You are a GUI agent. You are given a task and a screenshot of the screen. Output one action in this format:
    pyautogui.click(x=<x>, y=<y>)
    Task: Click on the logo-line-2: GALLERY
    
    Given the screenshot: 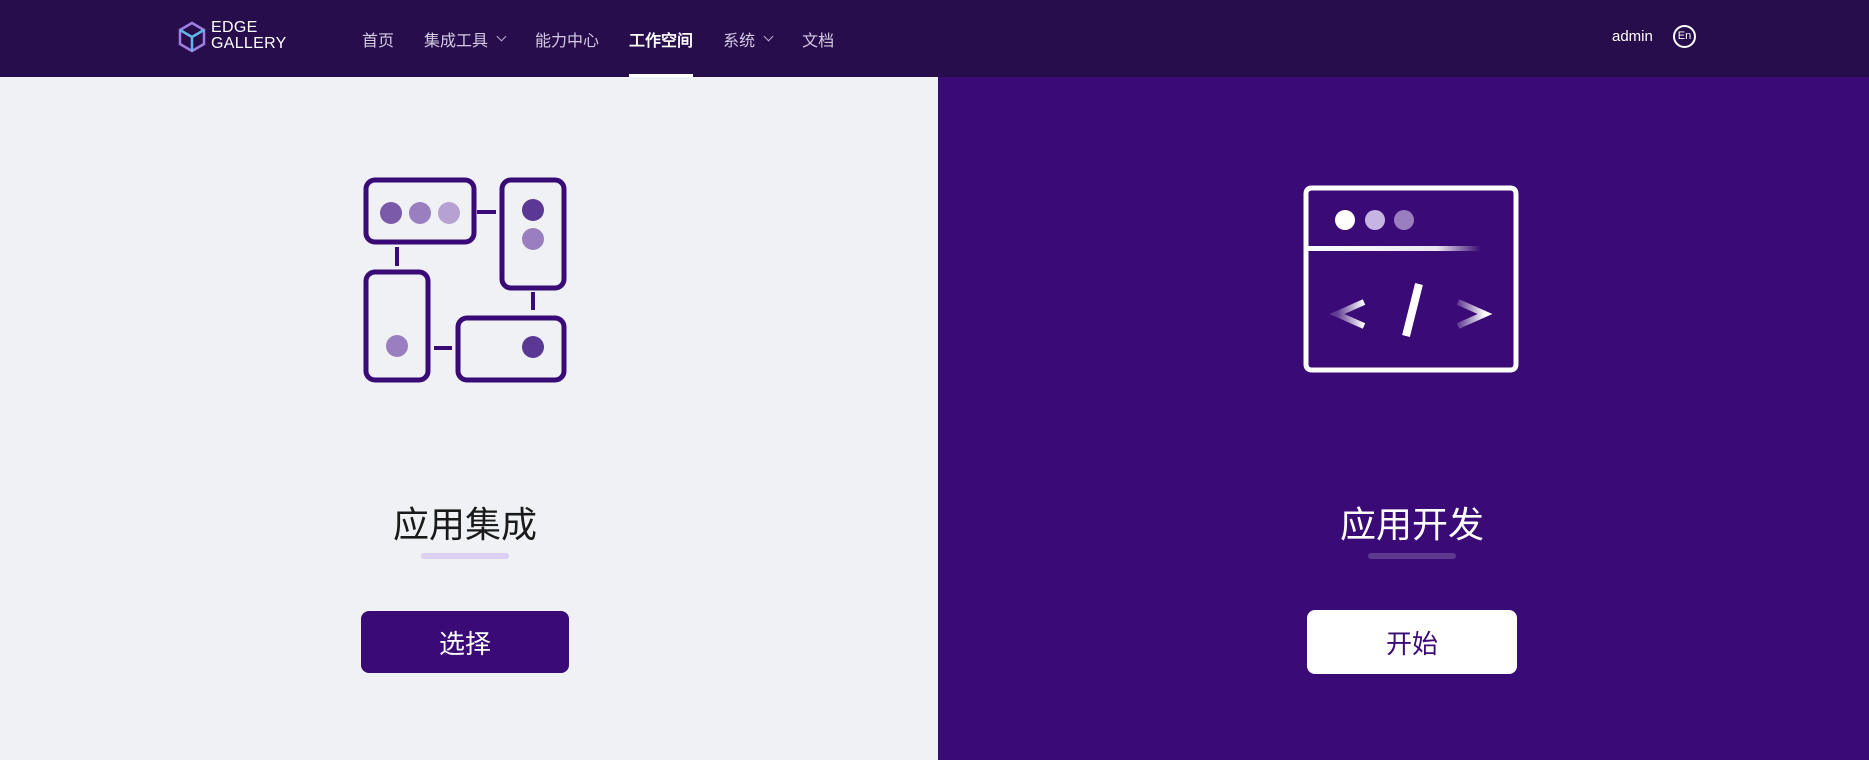 What is the action you would take?
    pyautogui.click(x=249, y=43)
    